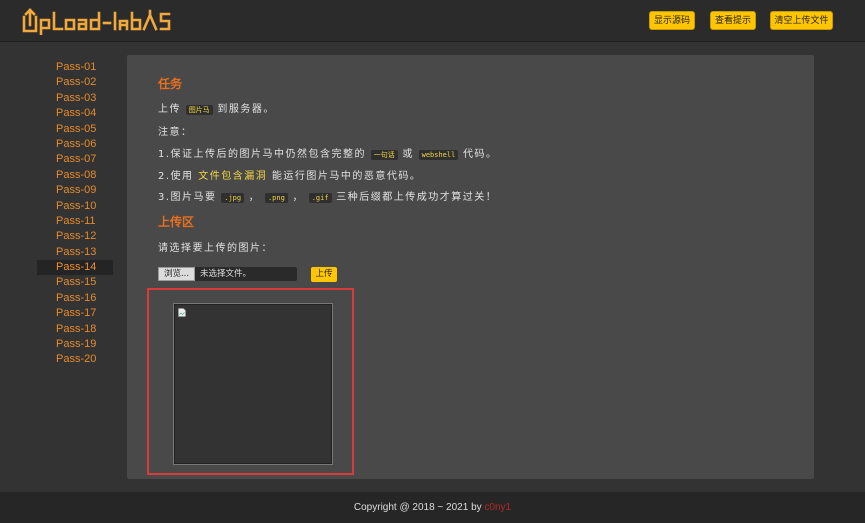 This screenshot has width=865, height=523. What do you see at coordinates (438, 155) in the screenshot?
I see `webshell-code: webshell` at bounding box center [438, 155].